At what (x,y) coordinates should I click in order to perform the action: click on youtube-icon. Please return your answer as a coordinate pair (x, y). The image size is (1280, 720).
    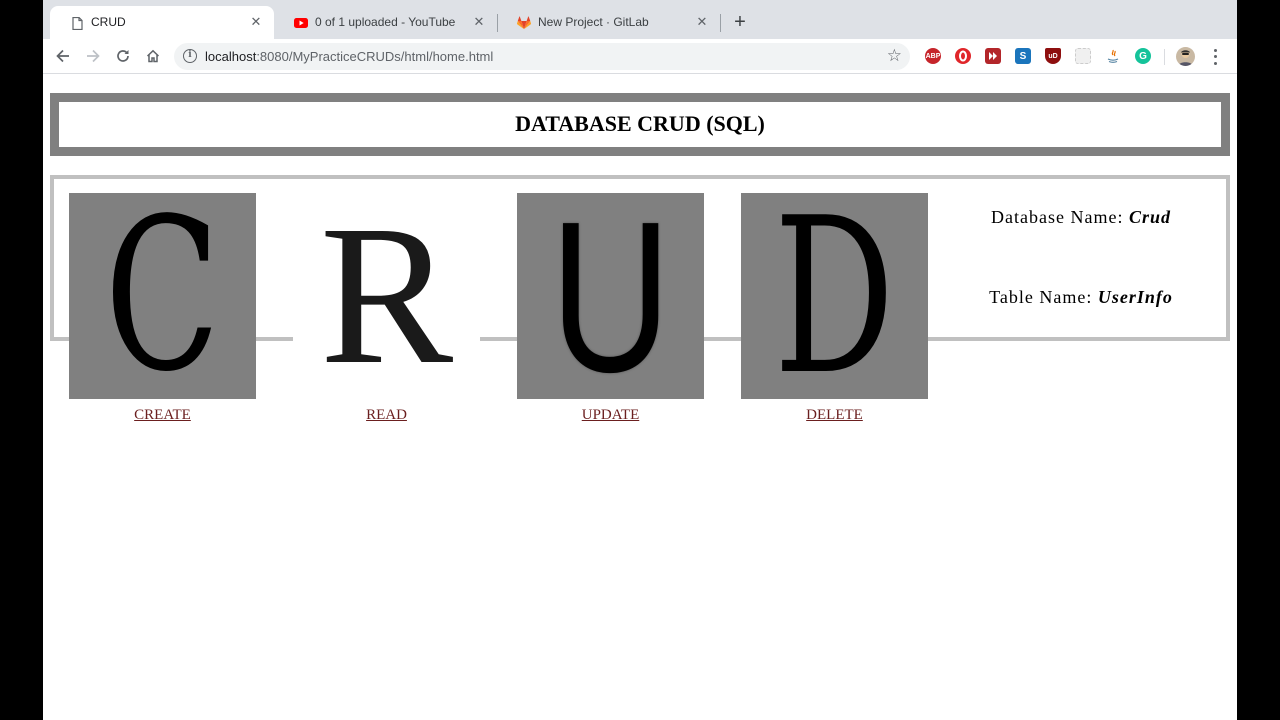
    Looking at the image, I should click on (301, 23).